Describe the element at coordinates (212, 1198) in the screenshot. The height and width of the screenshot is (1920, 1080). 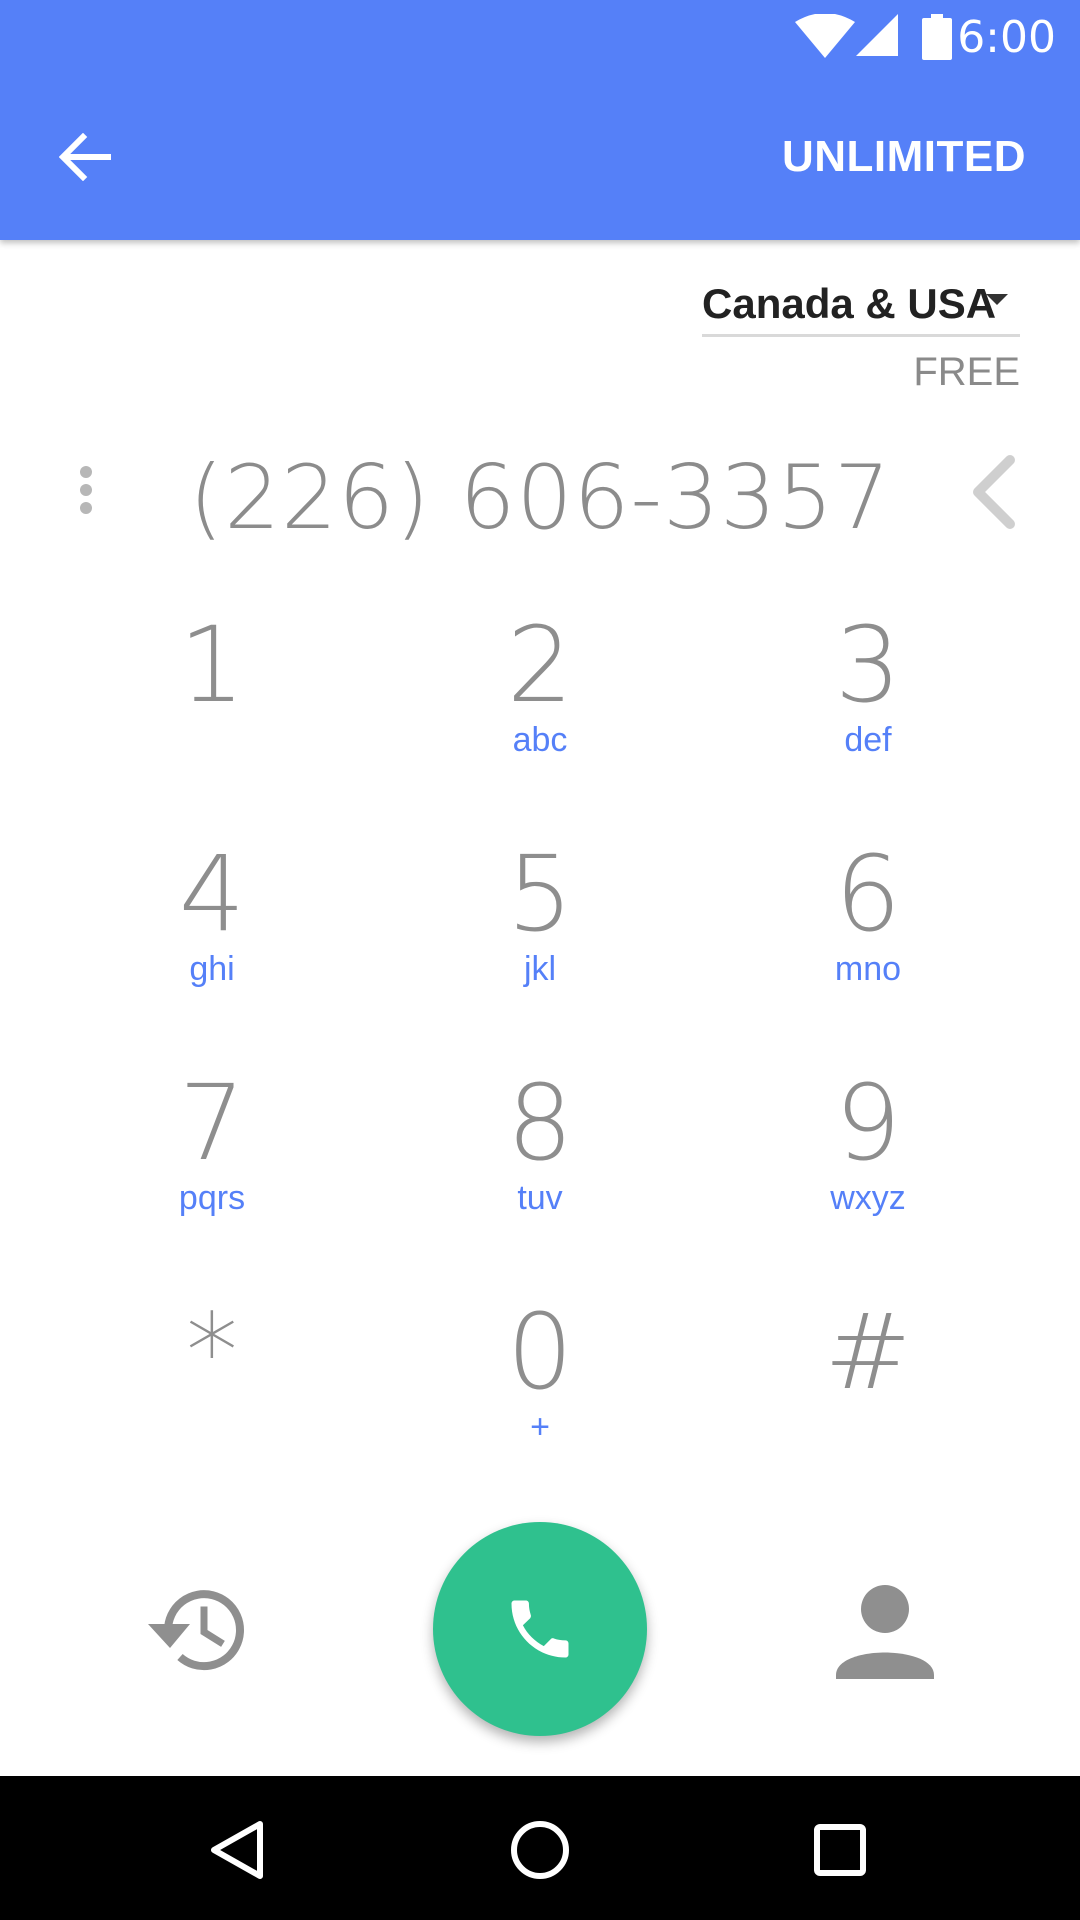
I see `key-letters: pqrs` at that location.